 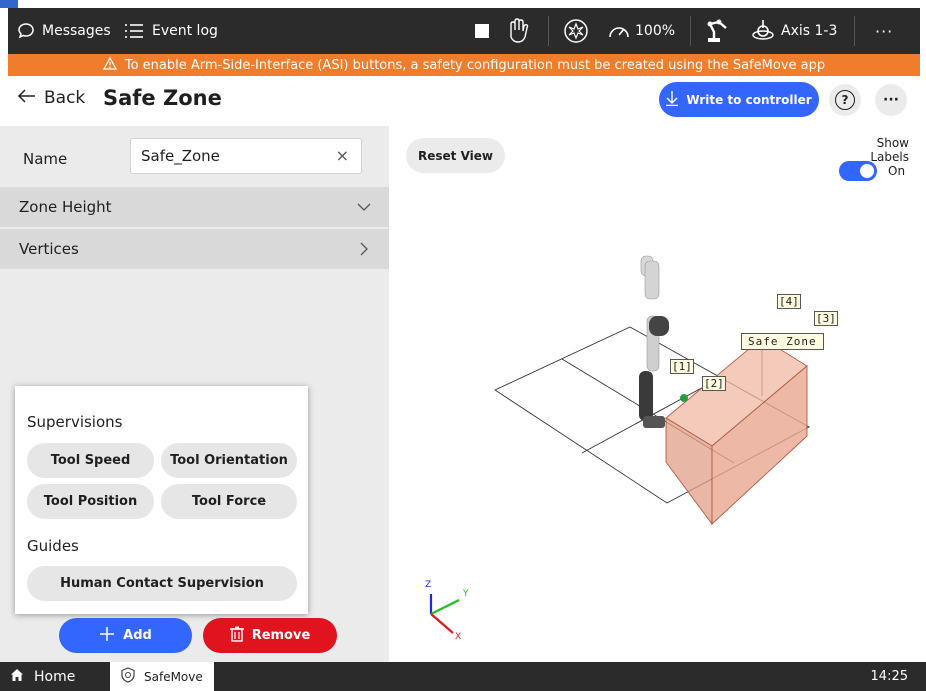 What do you see at coordinates (444, 614) in the screenshot?
I see `axis-gizmo` at bounding box center [444, 614].